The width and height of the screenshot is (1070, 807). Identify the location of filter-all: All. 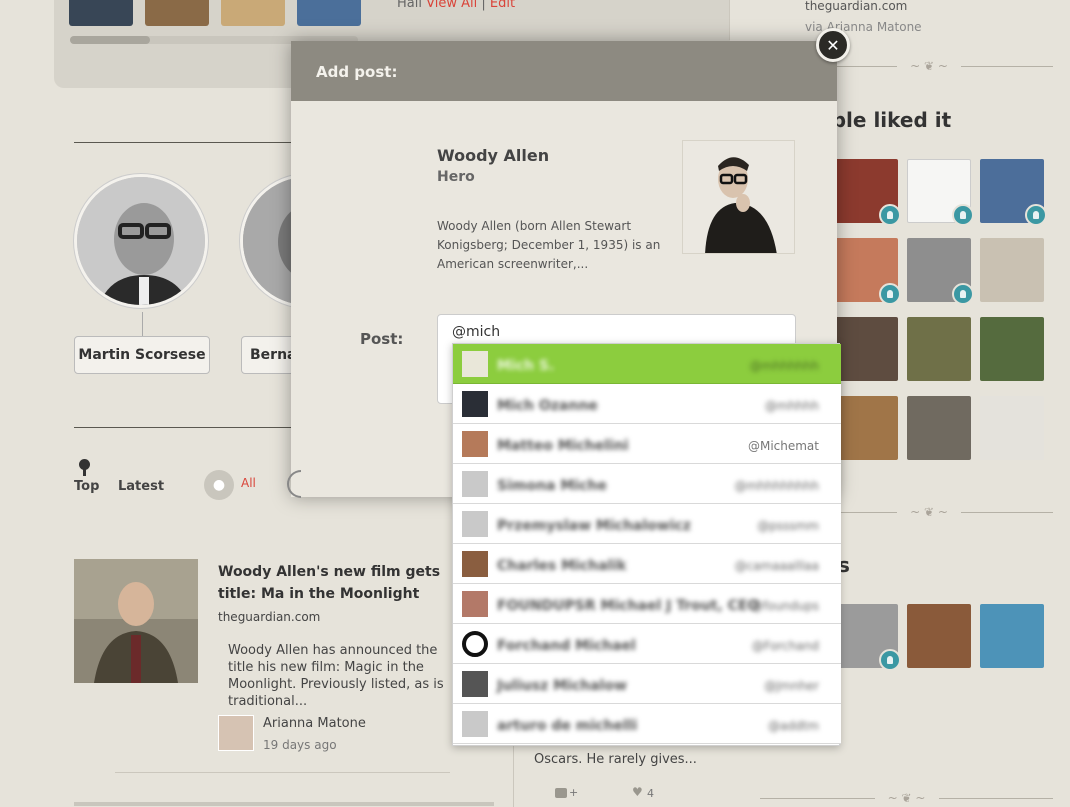
(248, 483).